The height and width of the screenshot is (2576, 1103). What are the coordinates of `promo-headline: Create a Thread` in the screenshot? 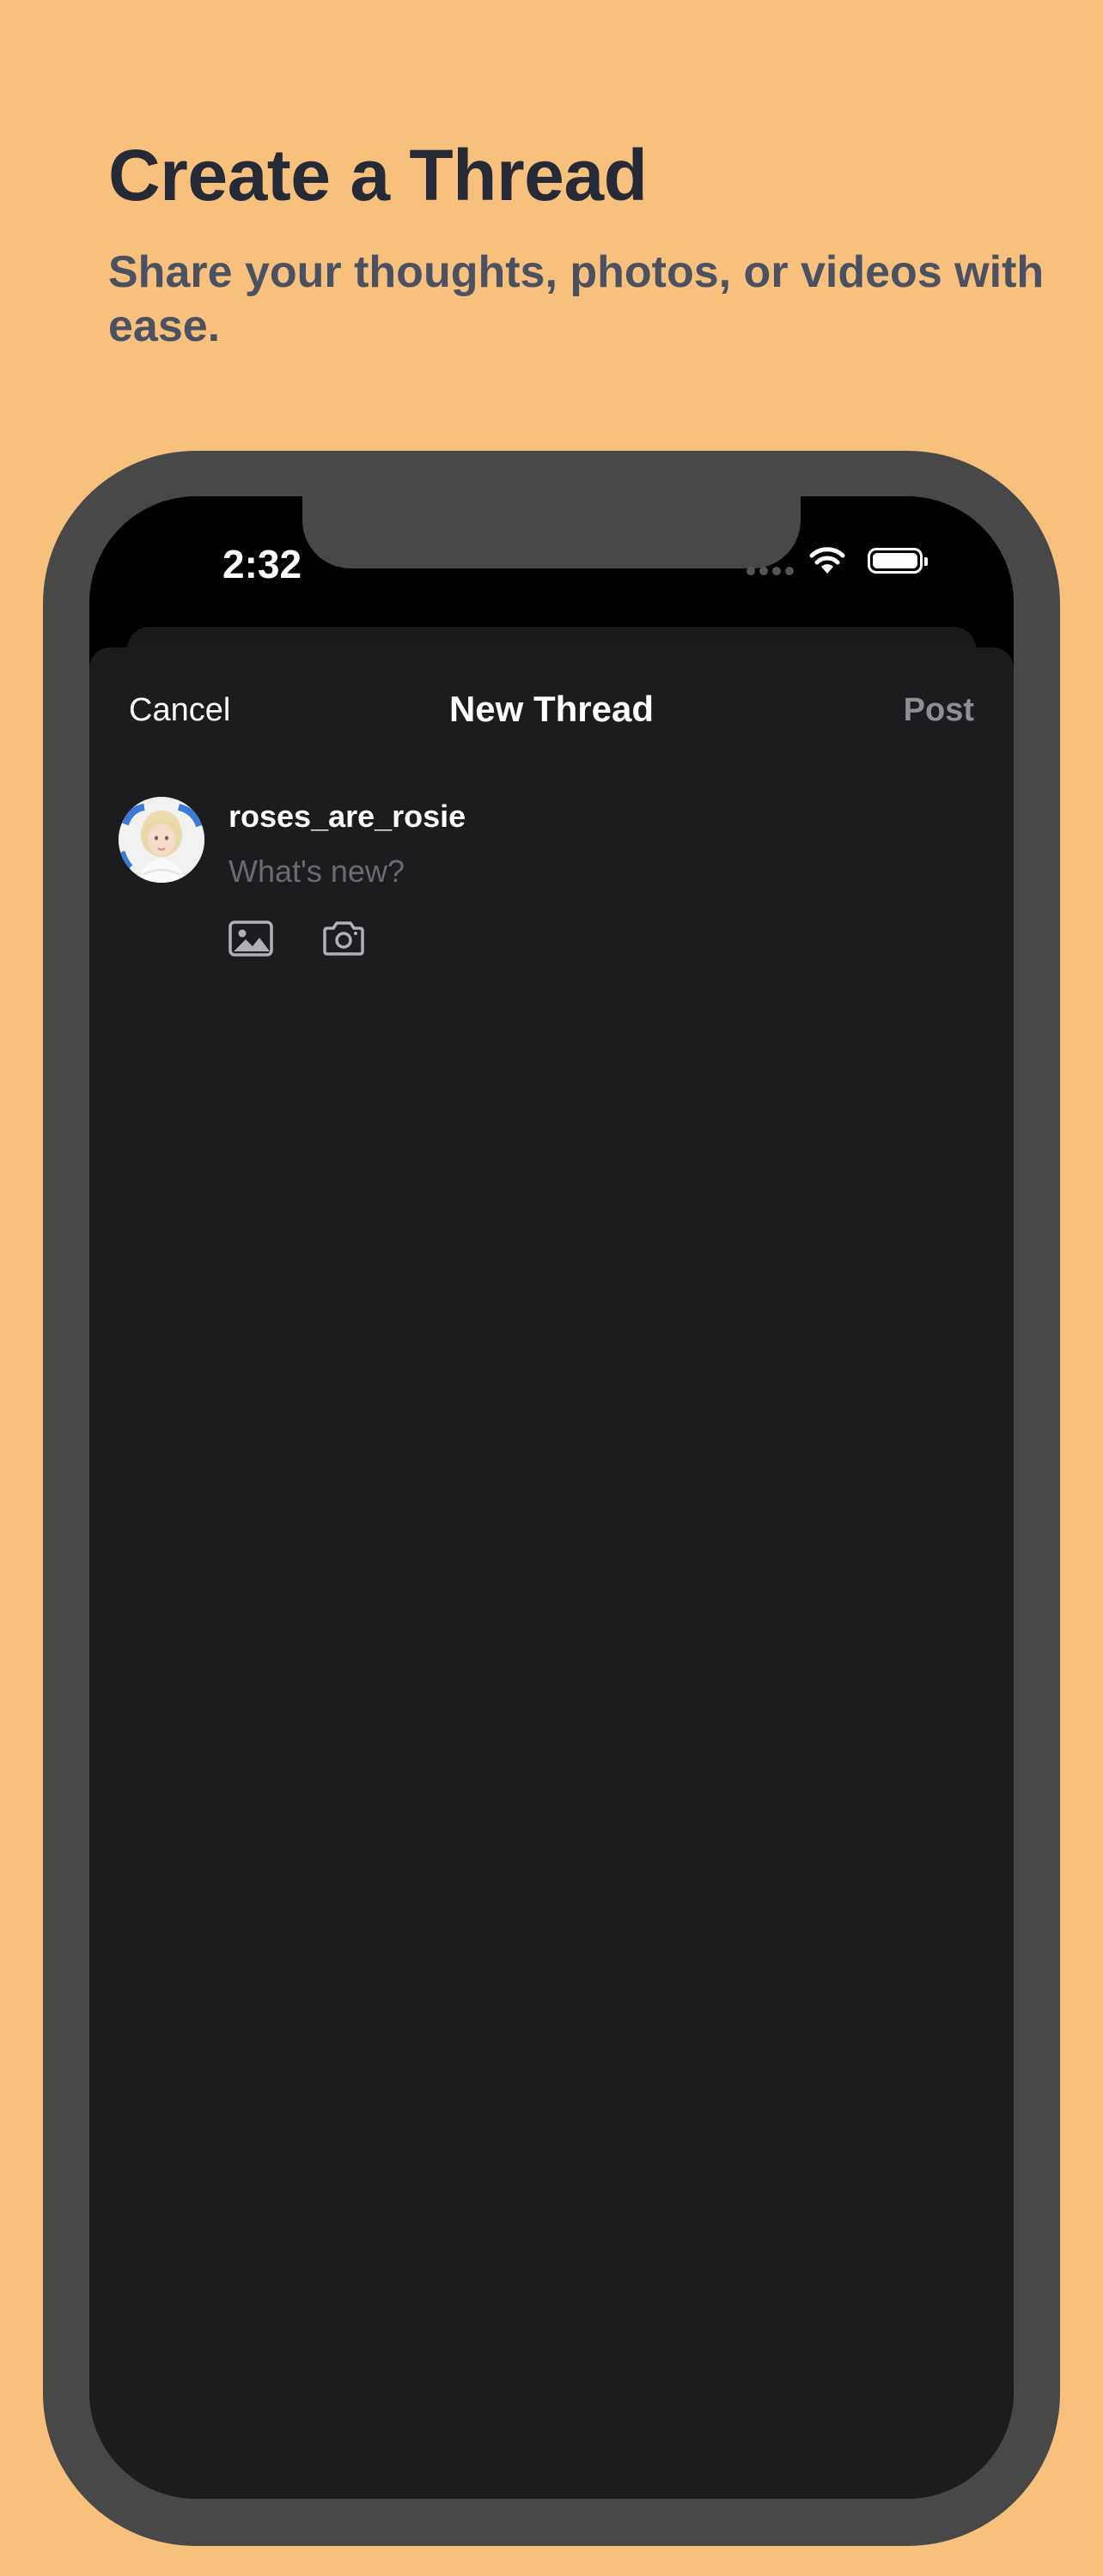 It's located at (378, 175).